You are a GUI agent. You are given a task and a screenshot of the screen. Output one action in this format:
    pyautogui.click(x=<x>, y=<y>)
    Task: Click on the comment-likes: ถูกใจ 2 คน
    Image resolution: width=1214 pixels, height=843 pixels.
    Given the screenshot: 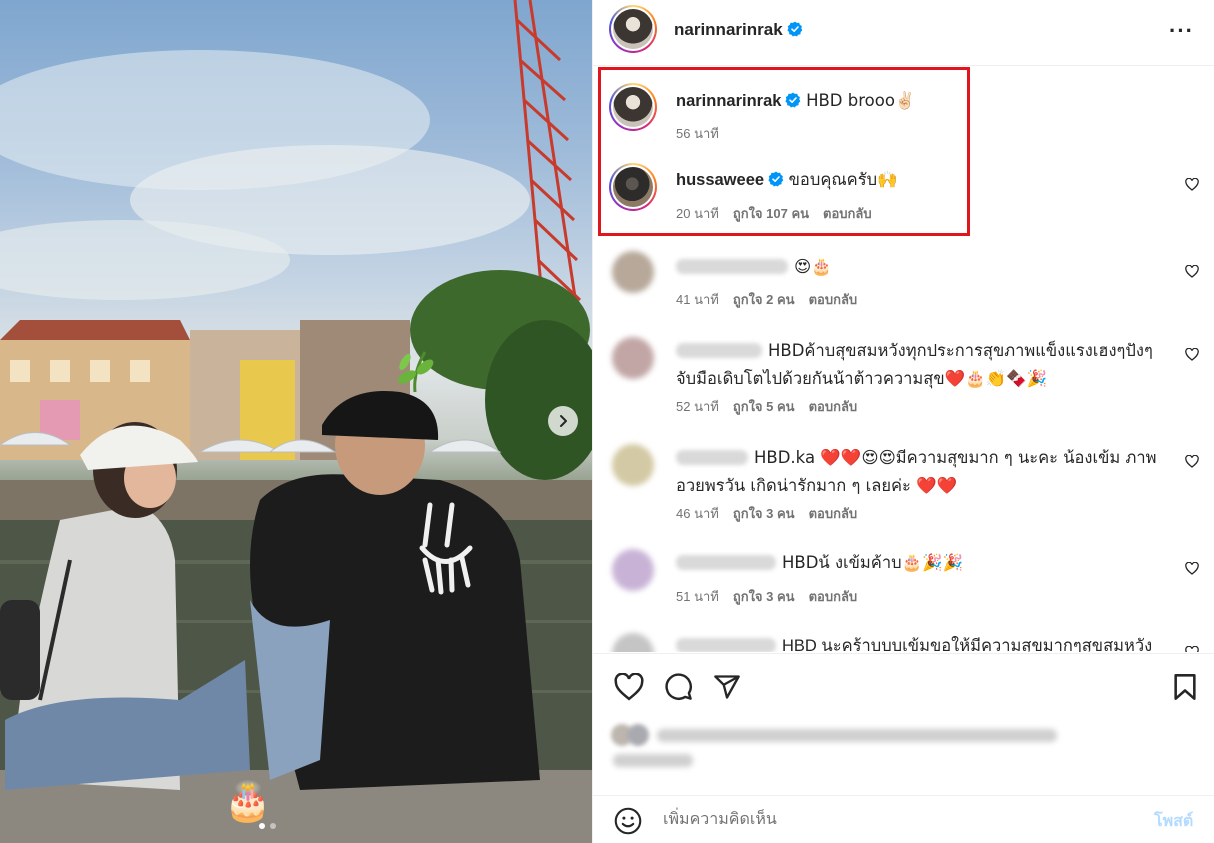 What is the action you would take?
    pyautogui.click(x=764, y=299)
    